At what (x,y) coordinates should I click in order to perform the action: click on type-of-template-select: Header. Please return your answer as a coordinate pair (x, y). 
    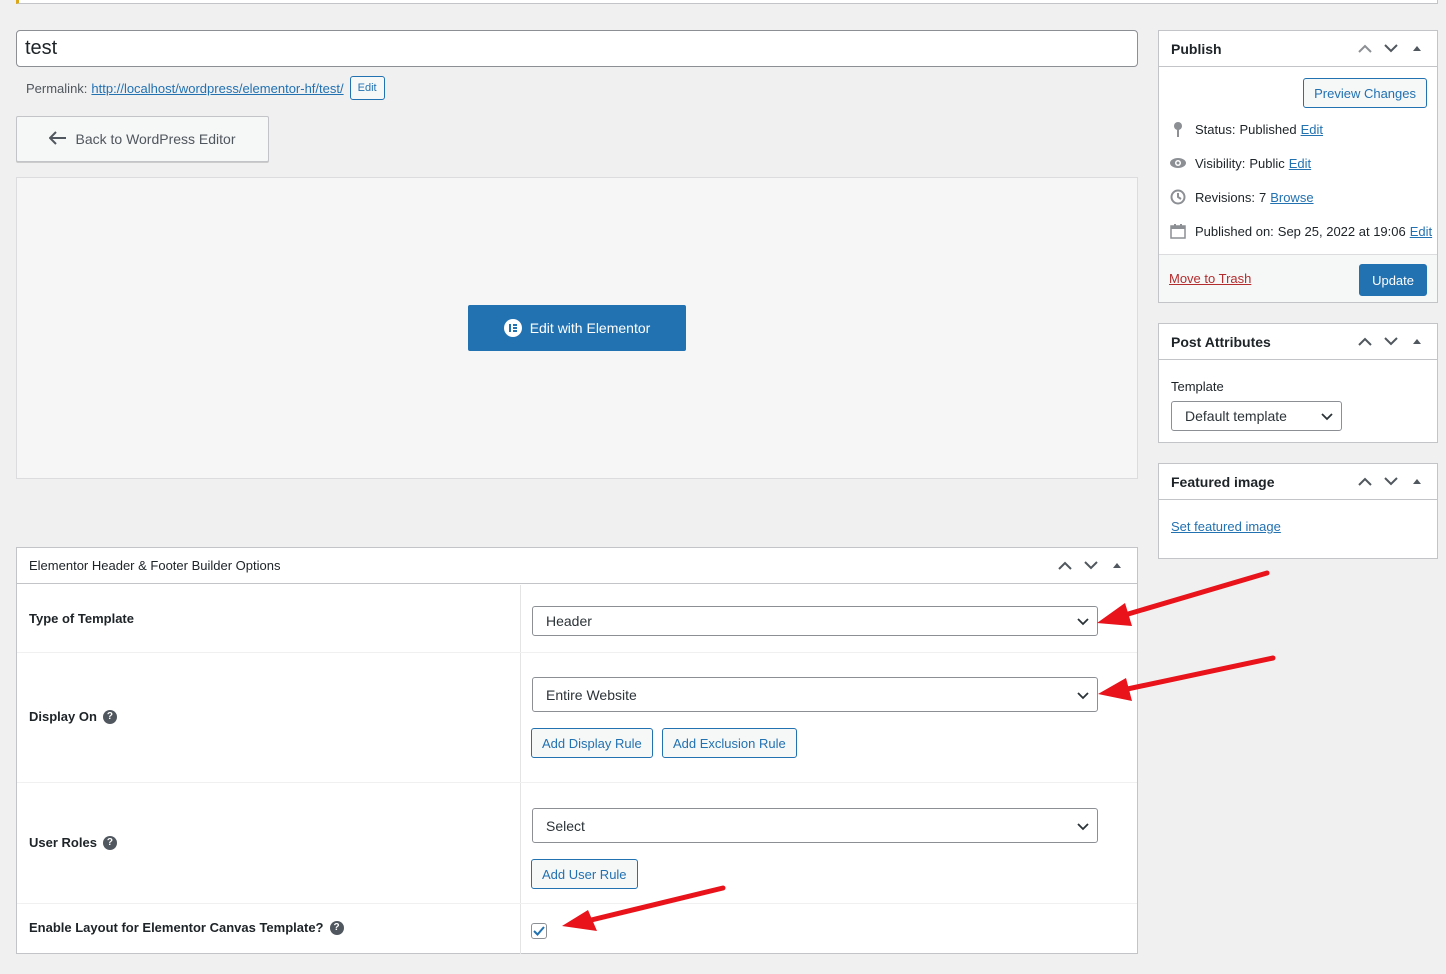
    Looking at the image, I should click on (815, 621).